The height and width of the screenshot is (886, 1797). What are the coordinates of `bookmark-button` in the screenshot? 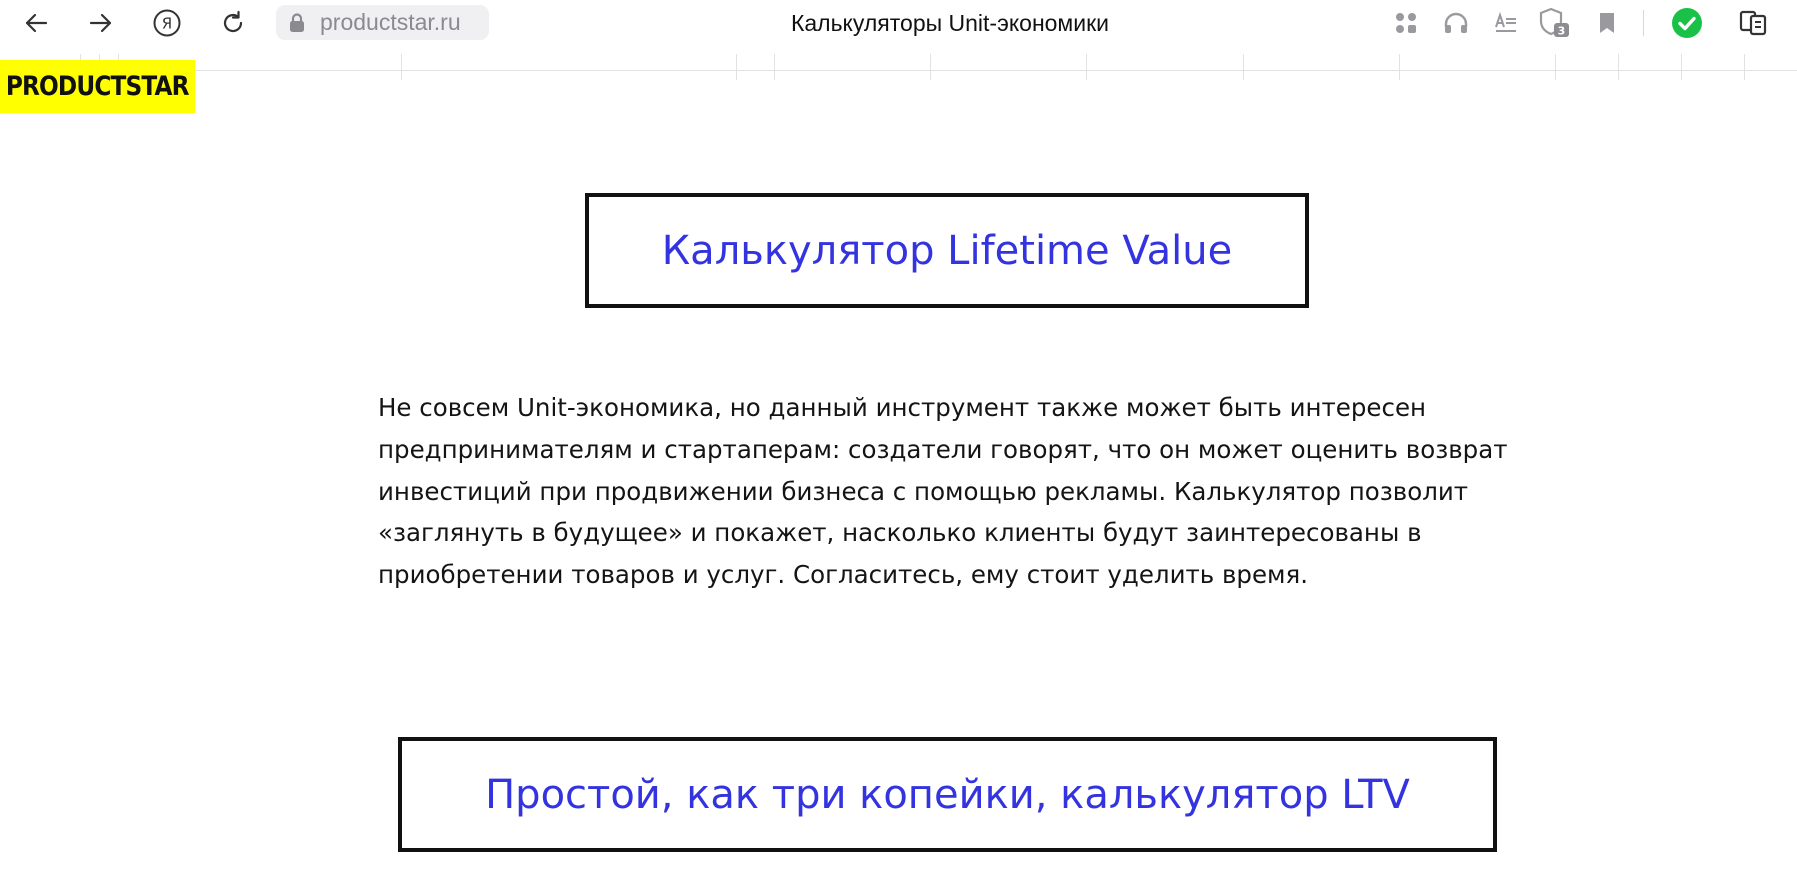 It's located at (1607, 23).